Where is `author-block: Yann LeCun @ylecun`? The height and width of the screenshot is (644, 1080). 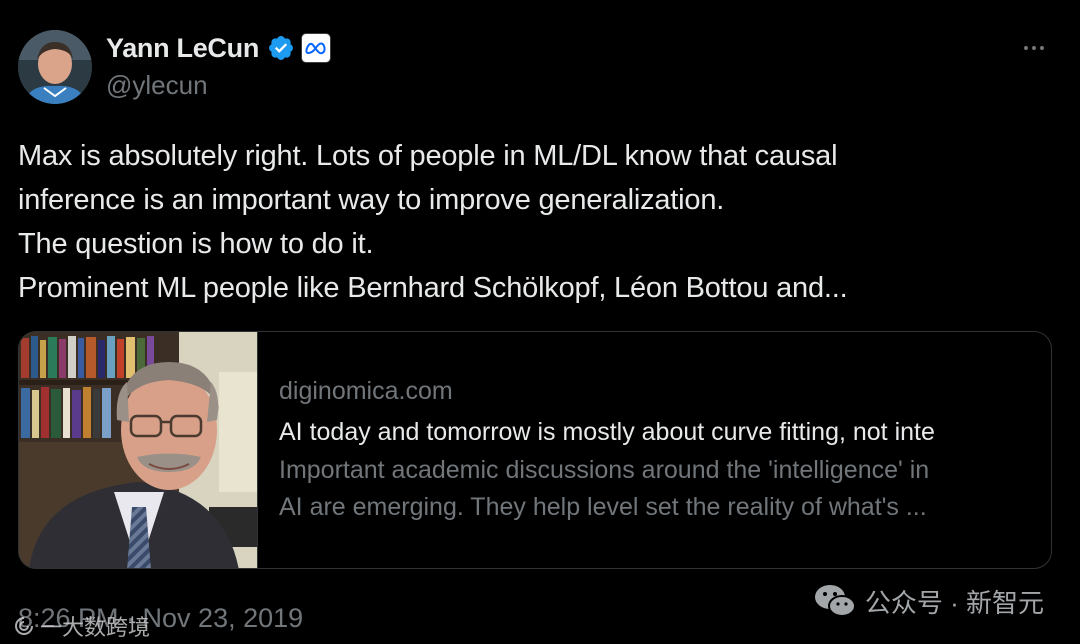 author-block: Yann LeCun @ylecun is located at coordinates (219, 65).